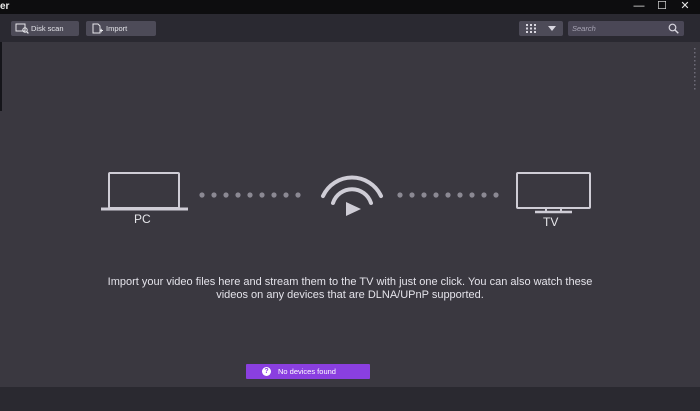  Describe the element at coordinates (250, 195) in the screenshot. I see `connection-dots-left` at that location.